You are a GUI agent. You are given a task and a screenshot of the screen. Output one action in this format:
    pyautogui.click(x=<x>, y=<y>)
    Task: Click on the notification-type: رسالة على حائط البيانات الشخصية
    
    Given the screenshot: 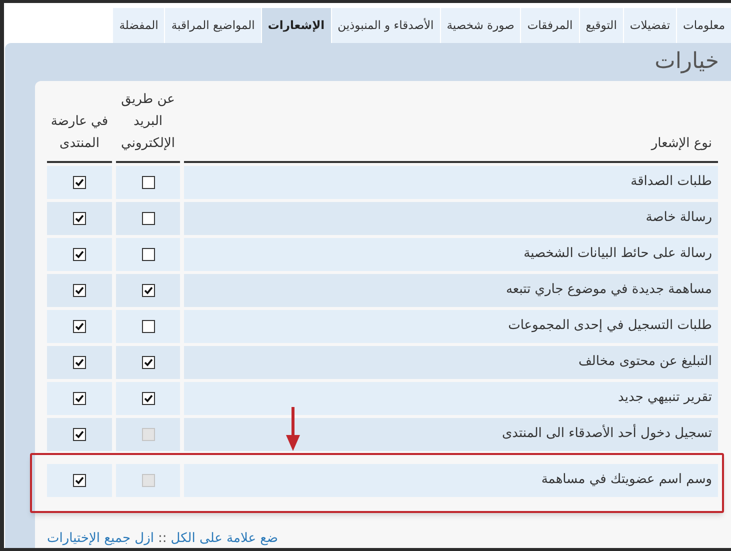 What is the action you would take?
    pyautogui.click(x=618, y=254)
    